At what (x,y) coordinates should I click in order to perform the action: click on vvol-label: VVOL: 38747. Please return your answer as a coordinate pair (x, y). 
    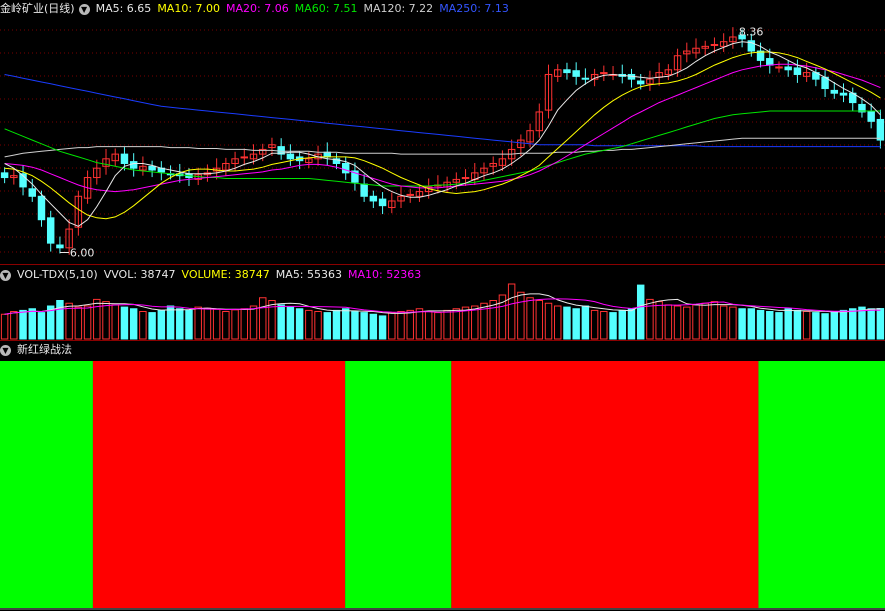
    Looking at the image, I should click on (139, 274).